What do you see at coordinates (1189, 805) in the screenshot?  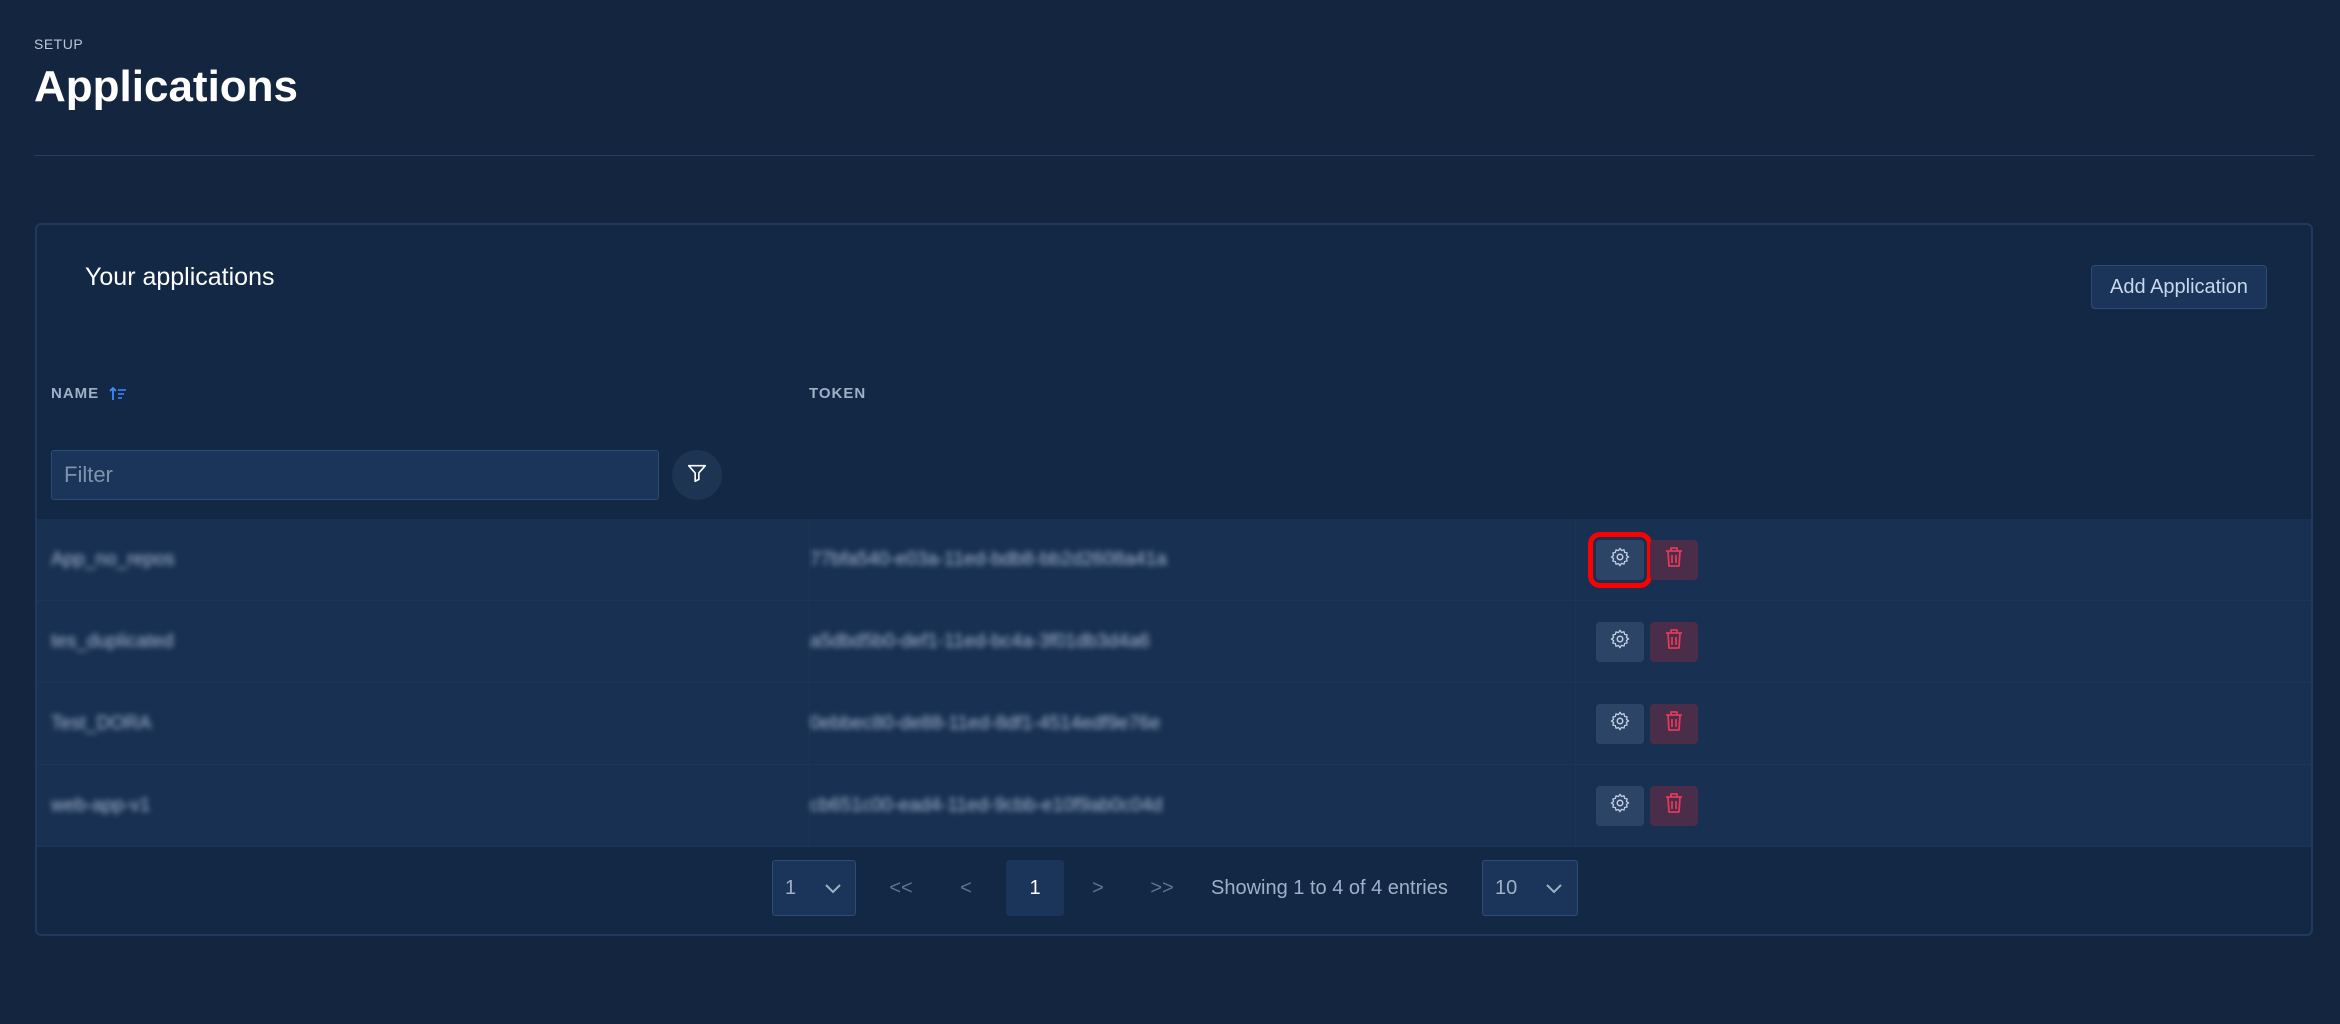 I see `app-token-cell: cb651c00-ead4-11ed-9cbb-e10f9ab0c04d` at bounding box center [1189, 805].